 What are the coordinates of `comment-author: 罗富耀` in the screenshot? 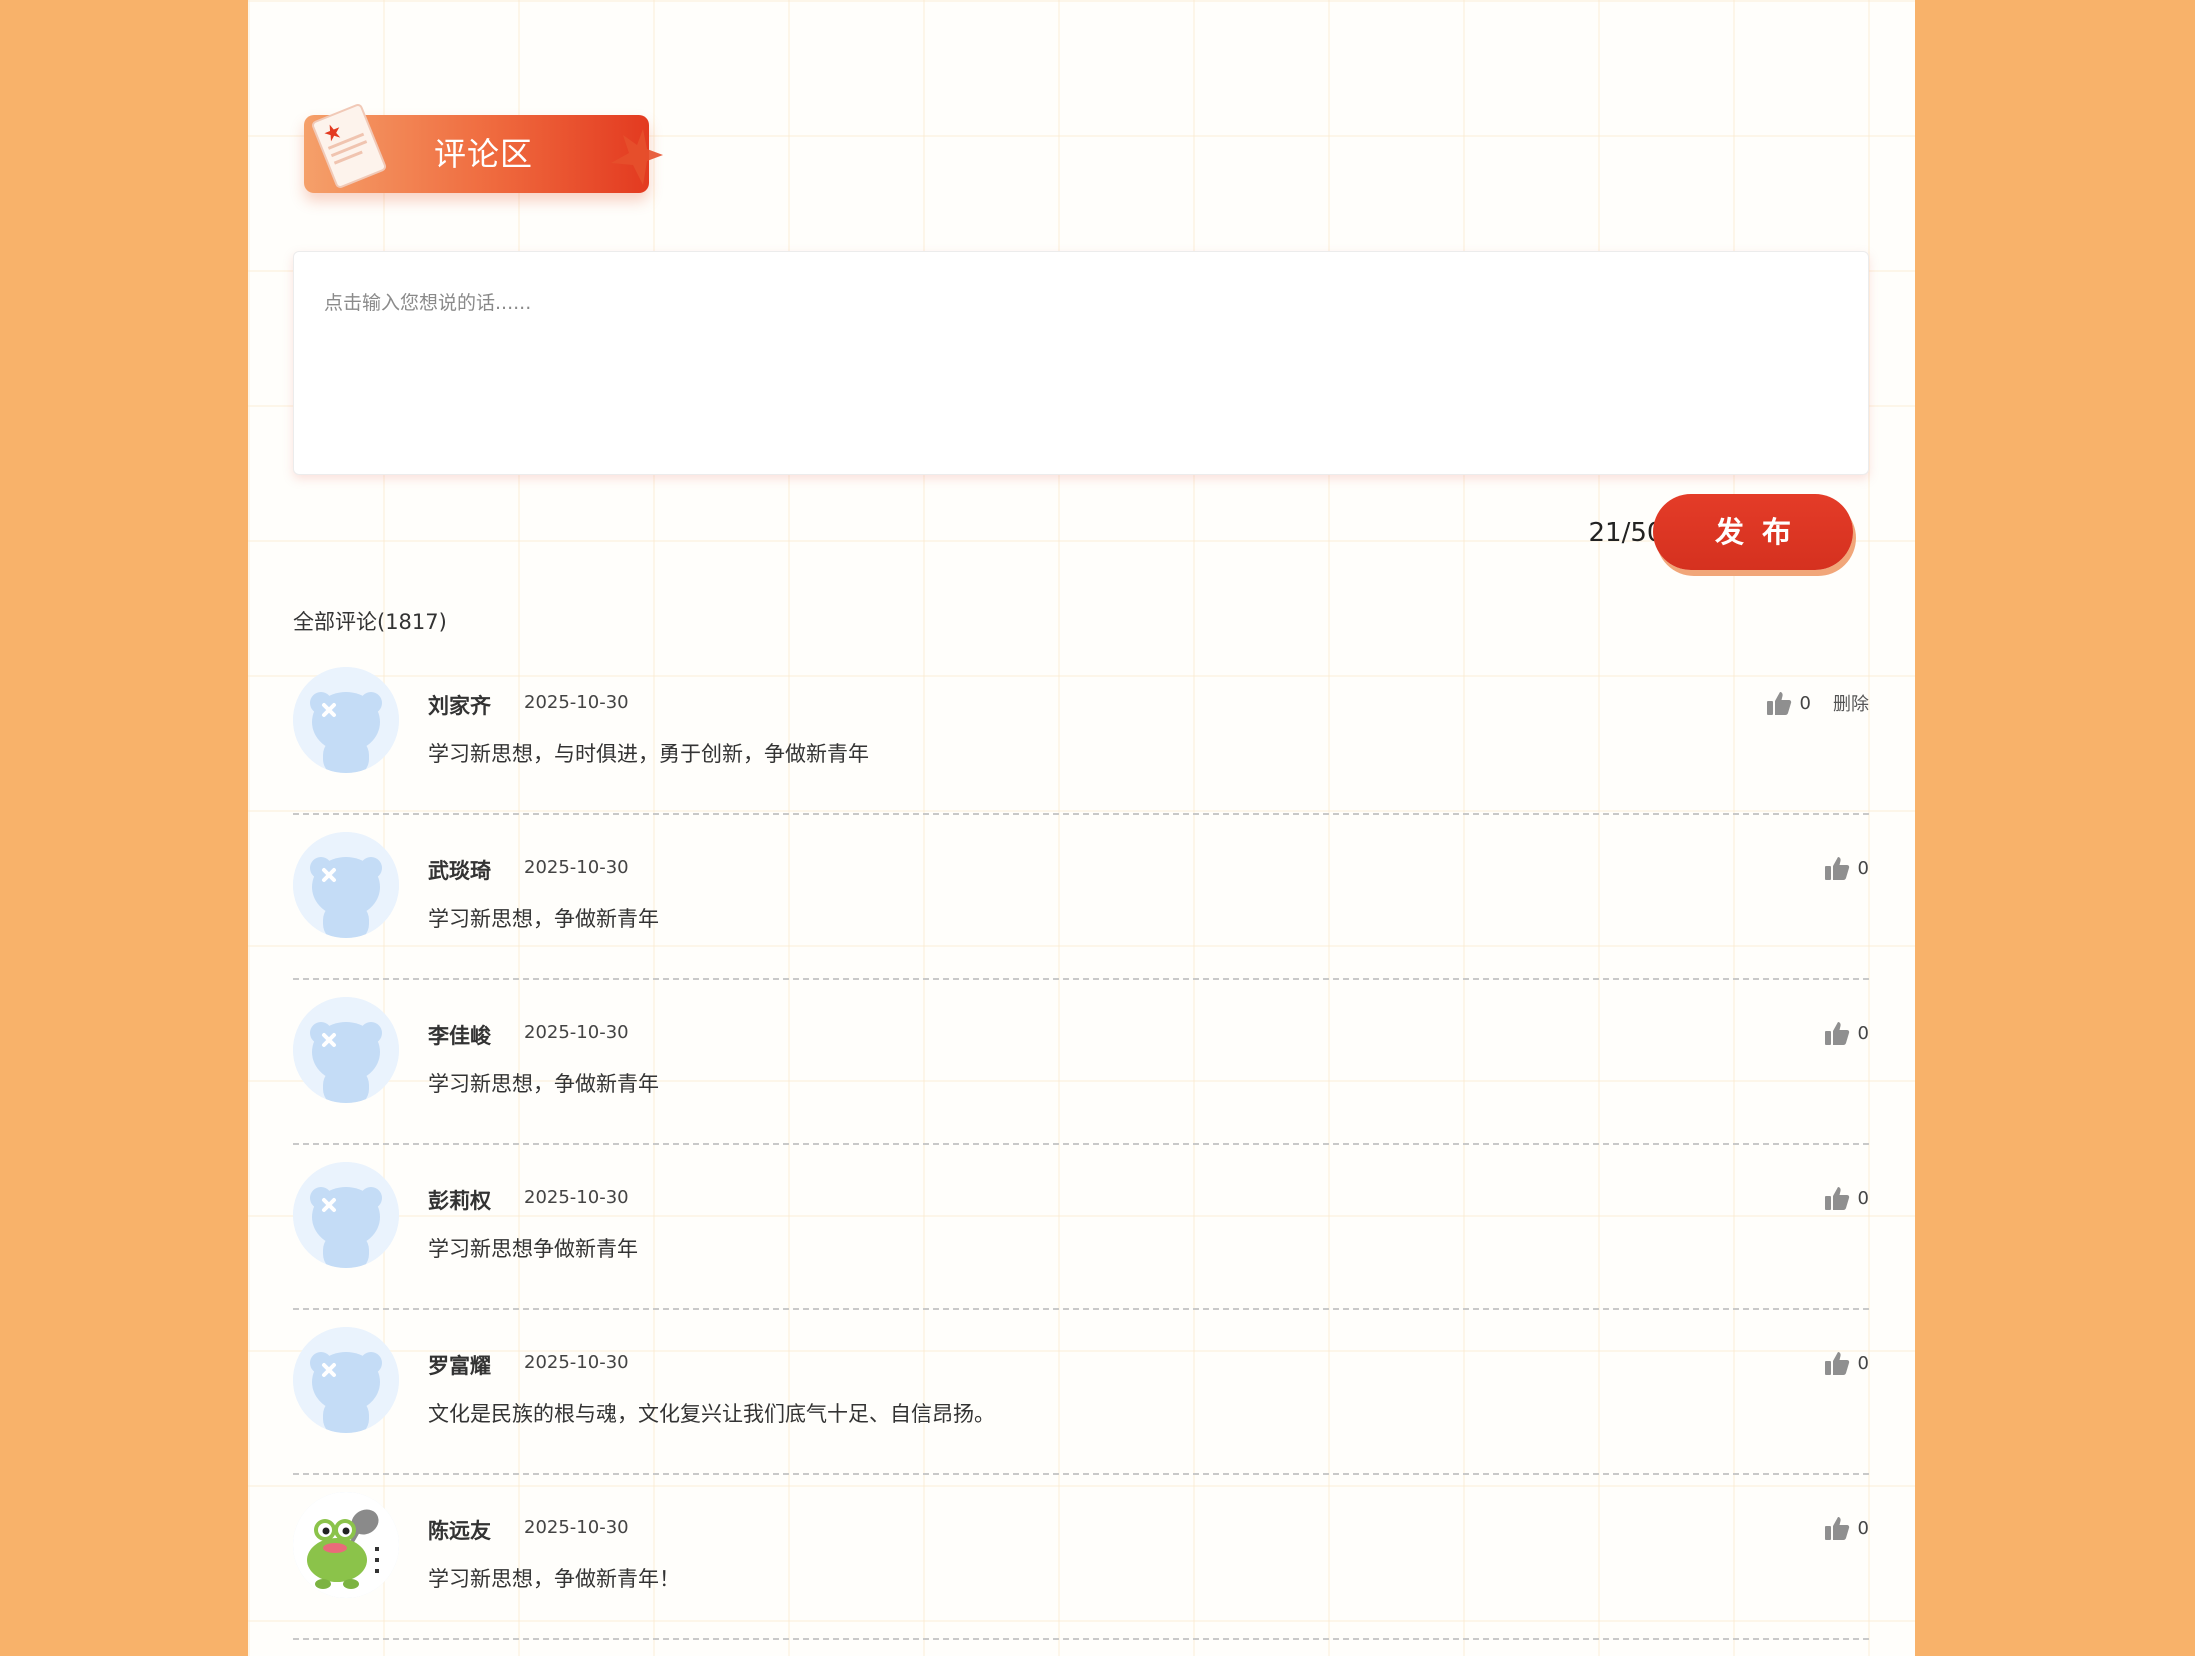 It's located at (459, 1366).